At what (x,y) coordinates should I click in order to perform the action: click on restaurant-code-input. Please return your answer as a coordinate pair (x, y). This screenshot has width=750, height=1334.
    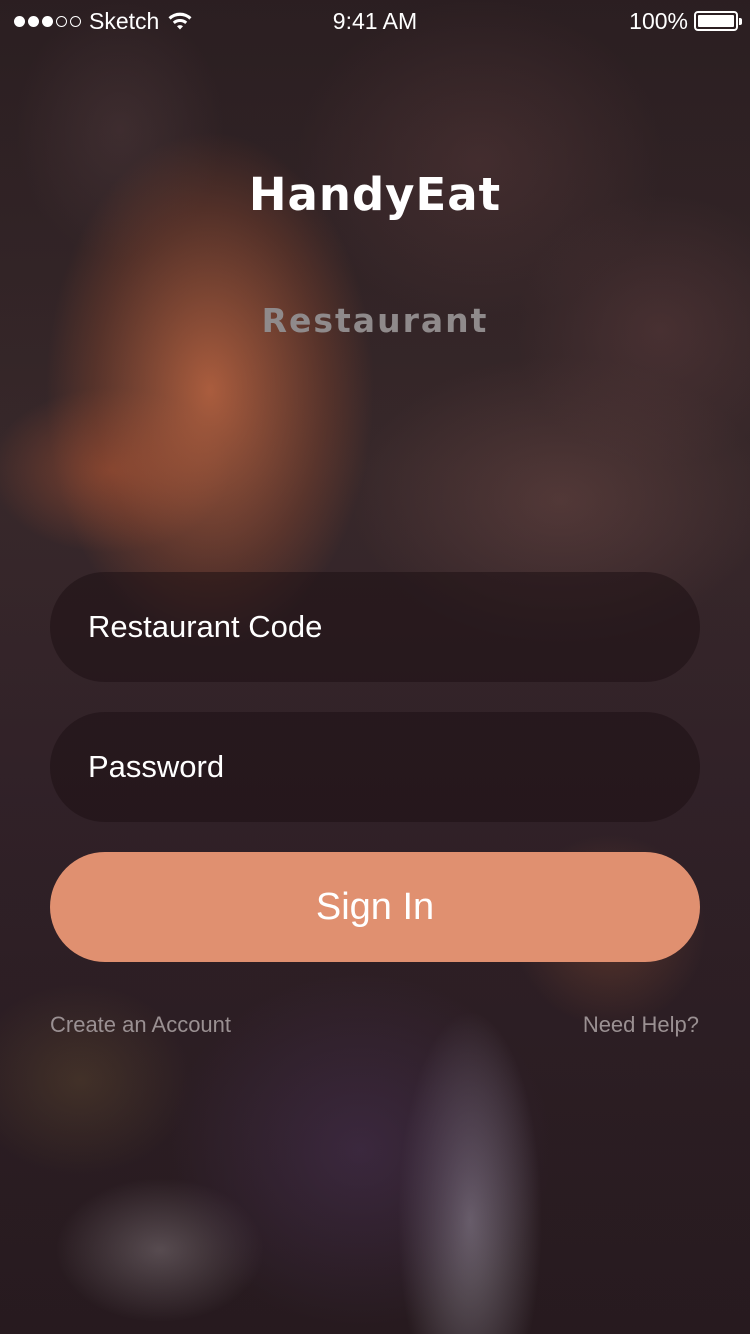
    Looking at the image, I should click on (375, 627).